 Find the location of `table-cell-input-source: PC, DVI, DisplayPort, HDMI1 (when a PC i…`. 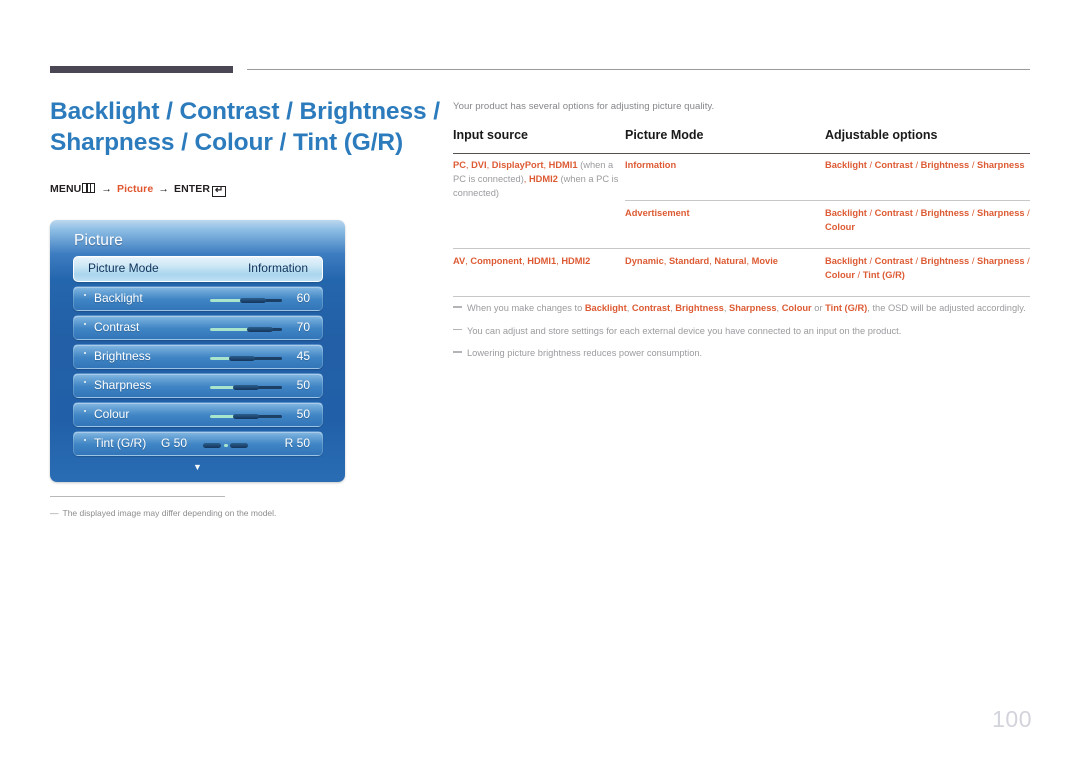

table-cell-input-source: PC, DVI, DisplayPort, HDMI1 (when a PC i… is located at coordinates (536, 179).